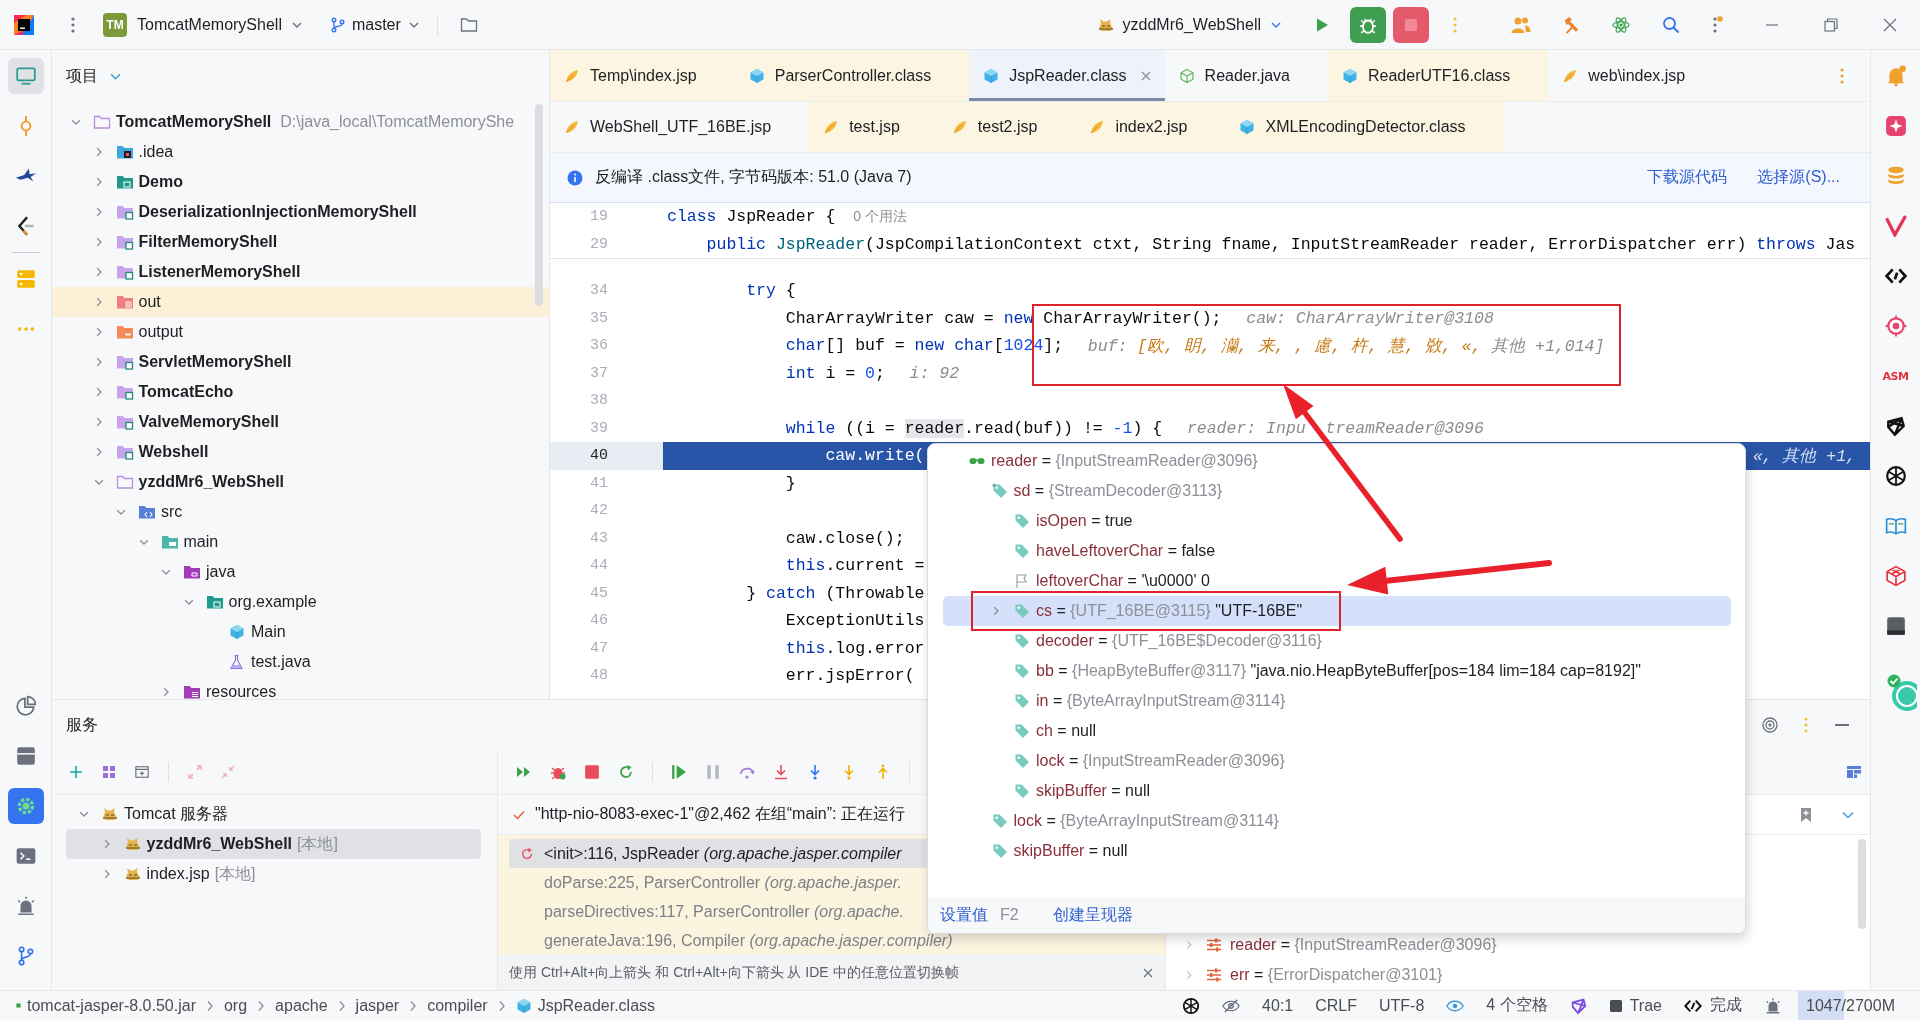 The image size is (1920, 1020). I want to click on asm-logo: ASM, so click(1895, 376).